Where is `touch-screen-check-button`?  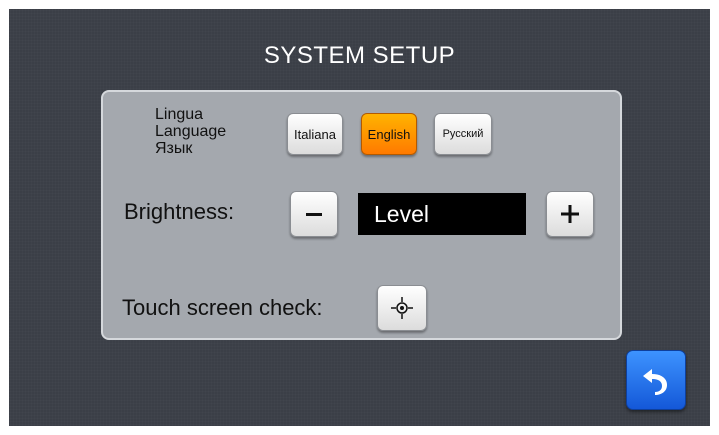
touch-screen-check-button is located at coordinates (402, 308).